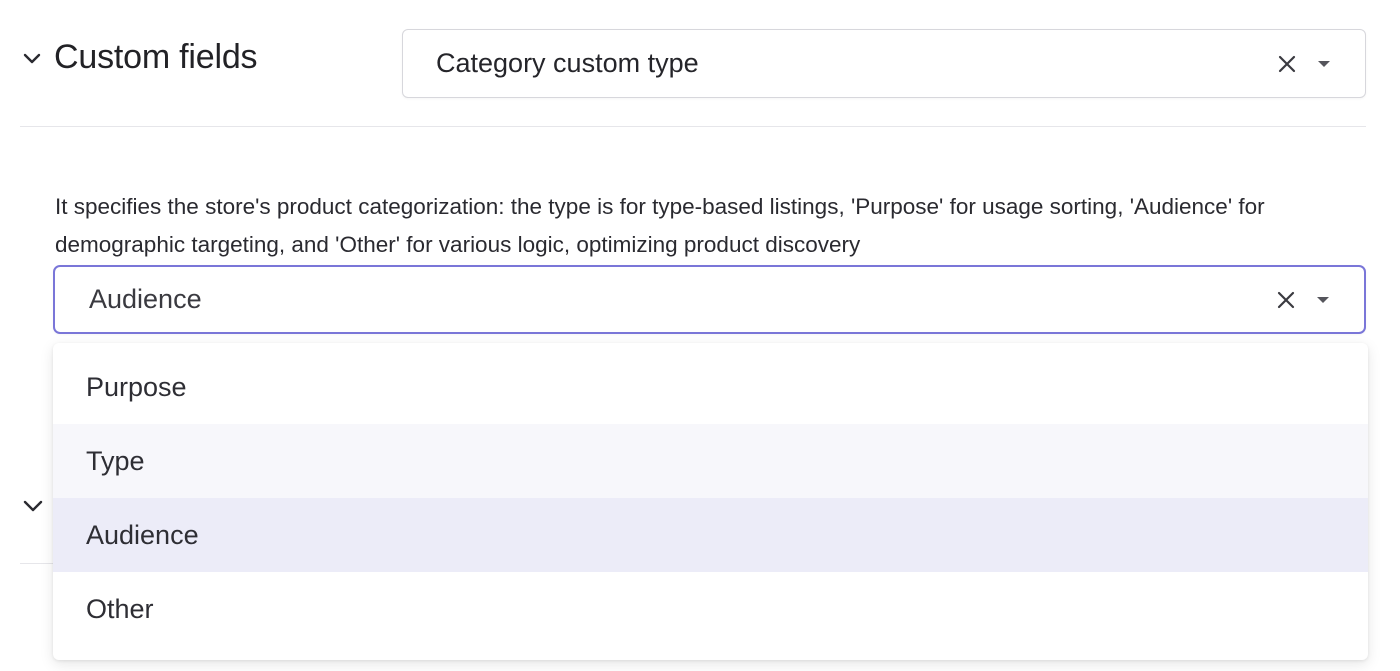 This screenshot has width=1400, height=671. Describe the element at coordinates (693, 126) in the screenshot. I see `section-divider` at that location.